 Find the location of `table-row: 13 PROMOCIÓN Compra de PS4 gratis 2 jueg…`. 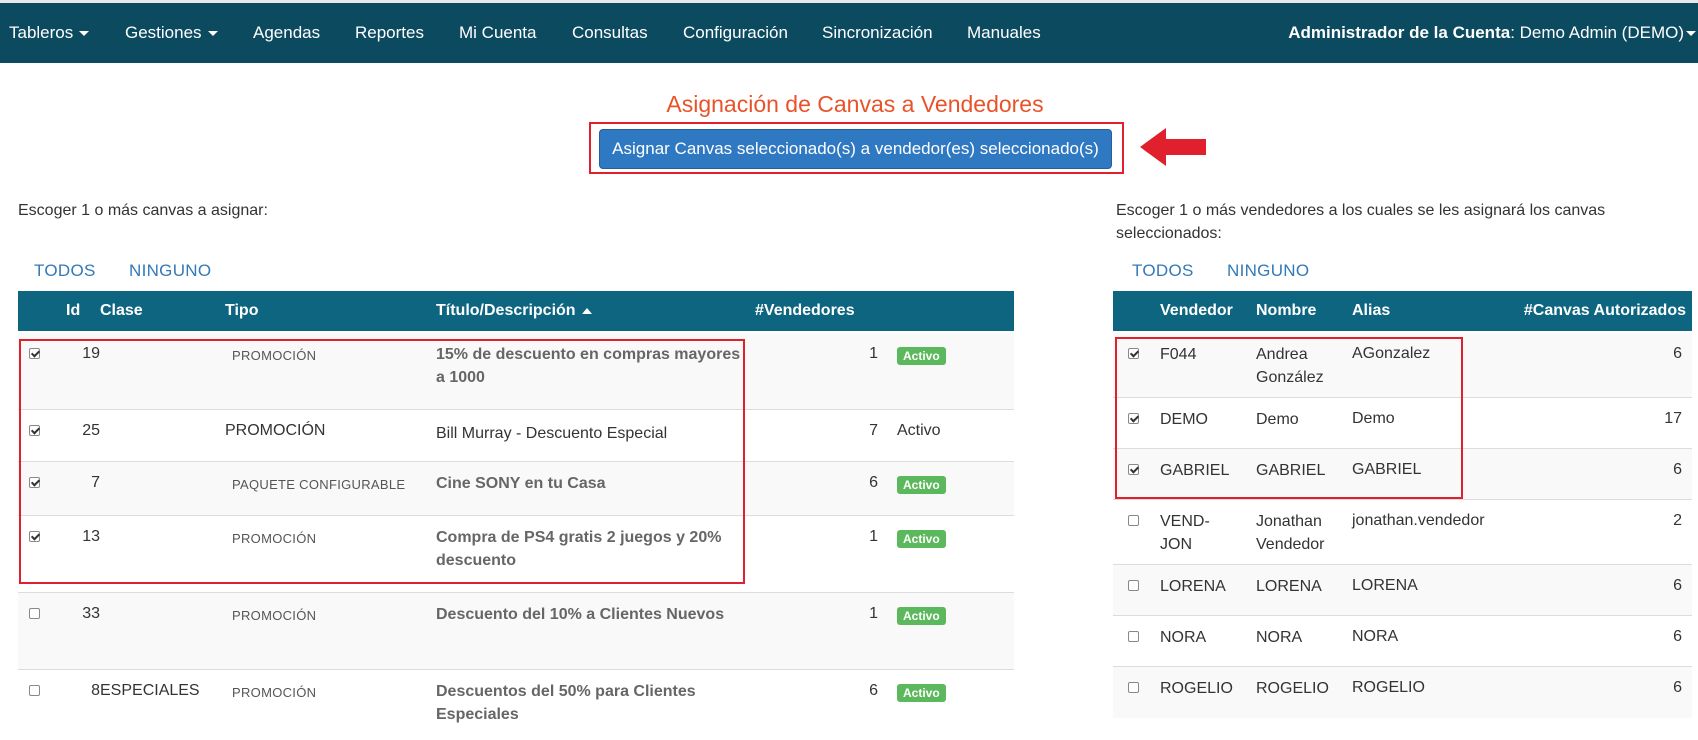

table-row: 13 PROMOCIÓN Compra de PS4 gratis 2 jueg… is located at coordinates (516, 554).